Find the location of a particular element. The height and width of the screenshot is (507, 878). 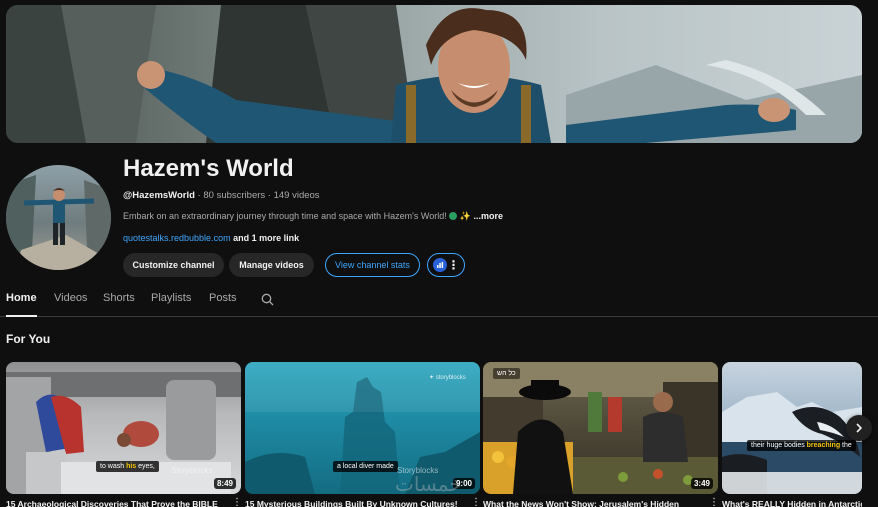

avatar-artwork is located at coordinates (58, 222).